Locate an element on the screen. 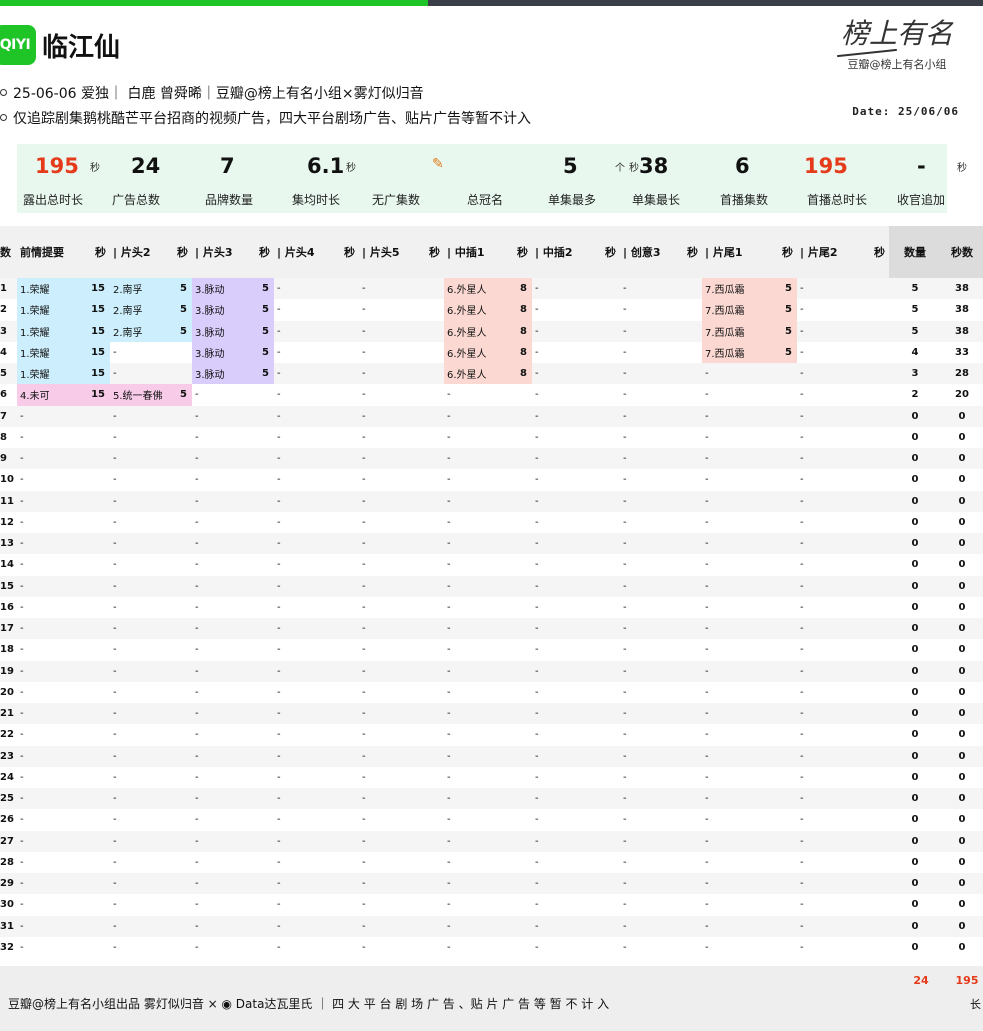 The height and width of the screenshot is (1031, 983). column-header: 前情提要 is located at coordinates (52, 252).